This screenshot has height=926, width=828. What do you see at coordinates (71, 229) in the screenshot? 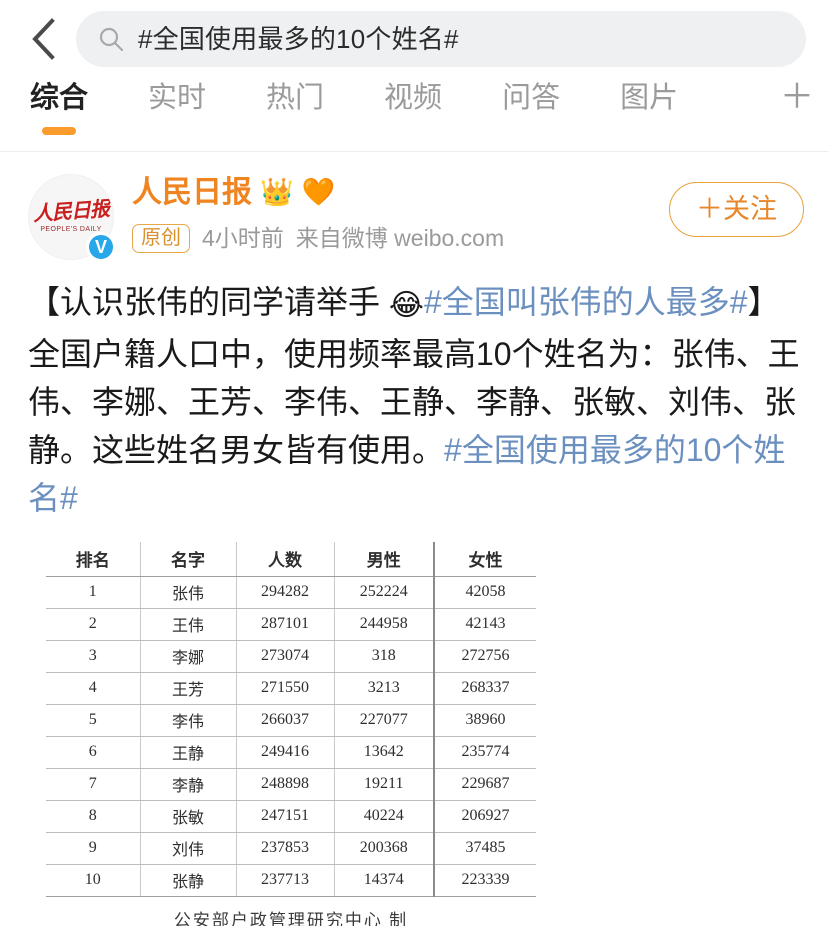
I see `avatar-logo-en: PEOPLE'S DAILY` at bounding box center [71, 229].